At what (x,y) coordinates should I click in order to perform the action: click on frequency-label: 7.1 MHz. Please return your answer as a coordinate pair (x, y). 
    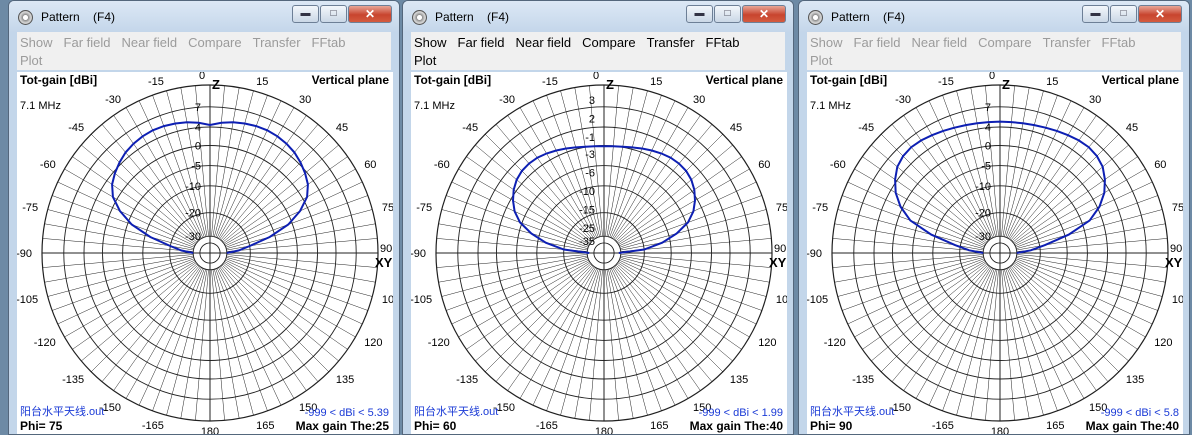
    Looking at the image, I should click on (830, 106).